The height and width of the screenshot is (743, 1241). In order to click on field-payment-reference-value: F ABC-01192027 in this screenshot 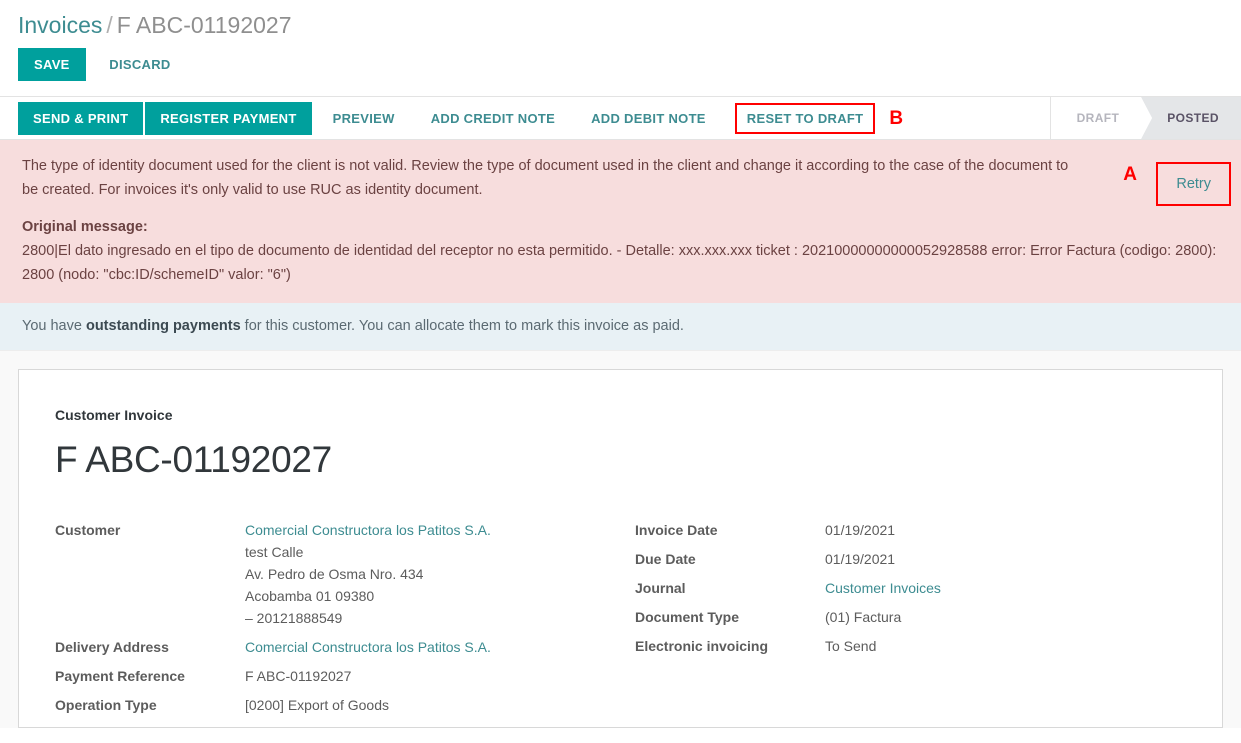, I will do `click(298, 676)`.